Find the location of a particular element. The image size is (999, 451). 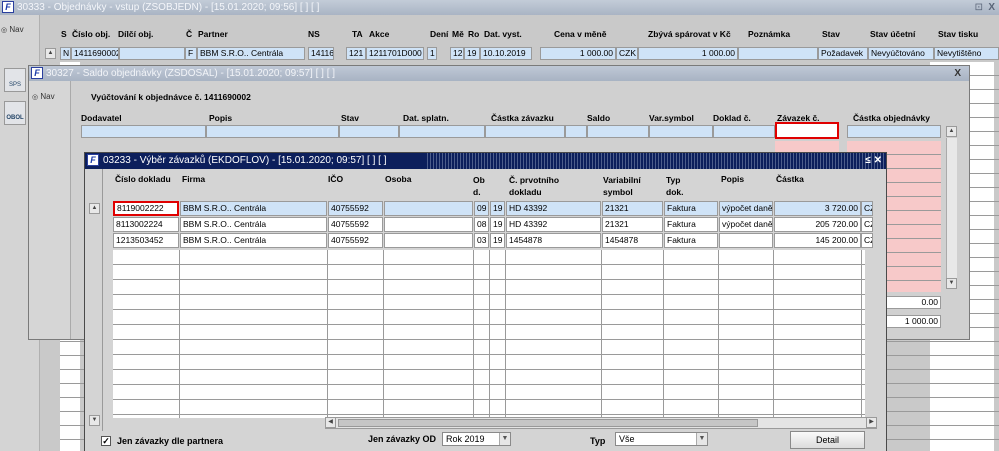

main-window-restore-icon: ⊡ is located at coordinates (979, 7).